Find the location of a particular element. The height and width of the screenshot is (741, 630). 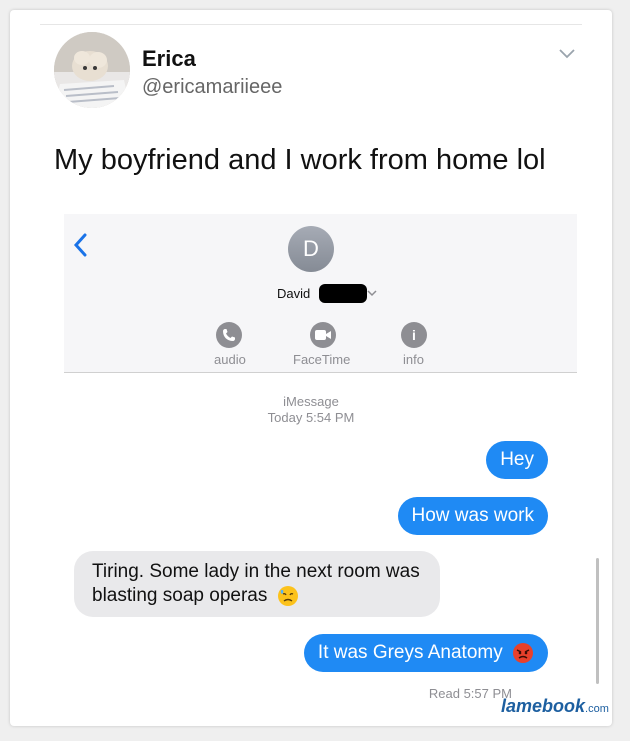

chevron-down-icon is located at coordinates (567, 54).